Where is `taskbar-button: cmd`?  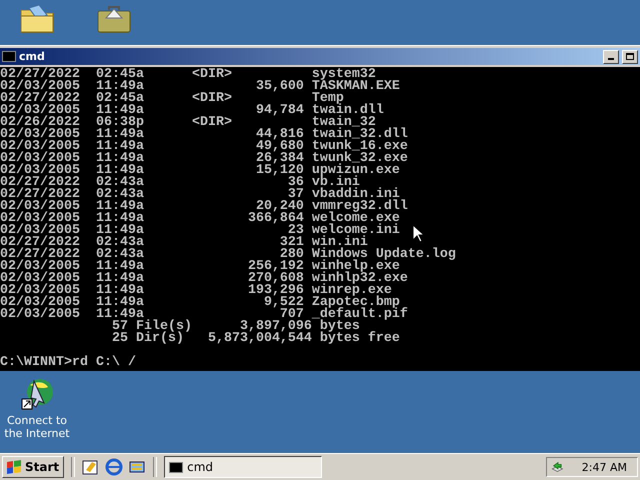
taskbar-button: cmd is located at coordinates (243, 467).